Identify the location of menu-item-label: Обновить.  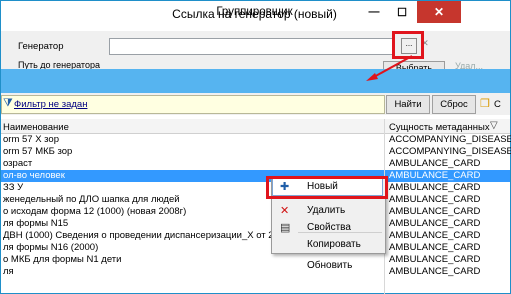
(330, 265).